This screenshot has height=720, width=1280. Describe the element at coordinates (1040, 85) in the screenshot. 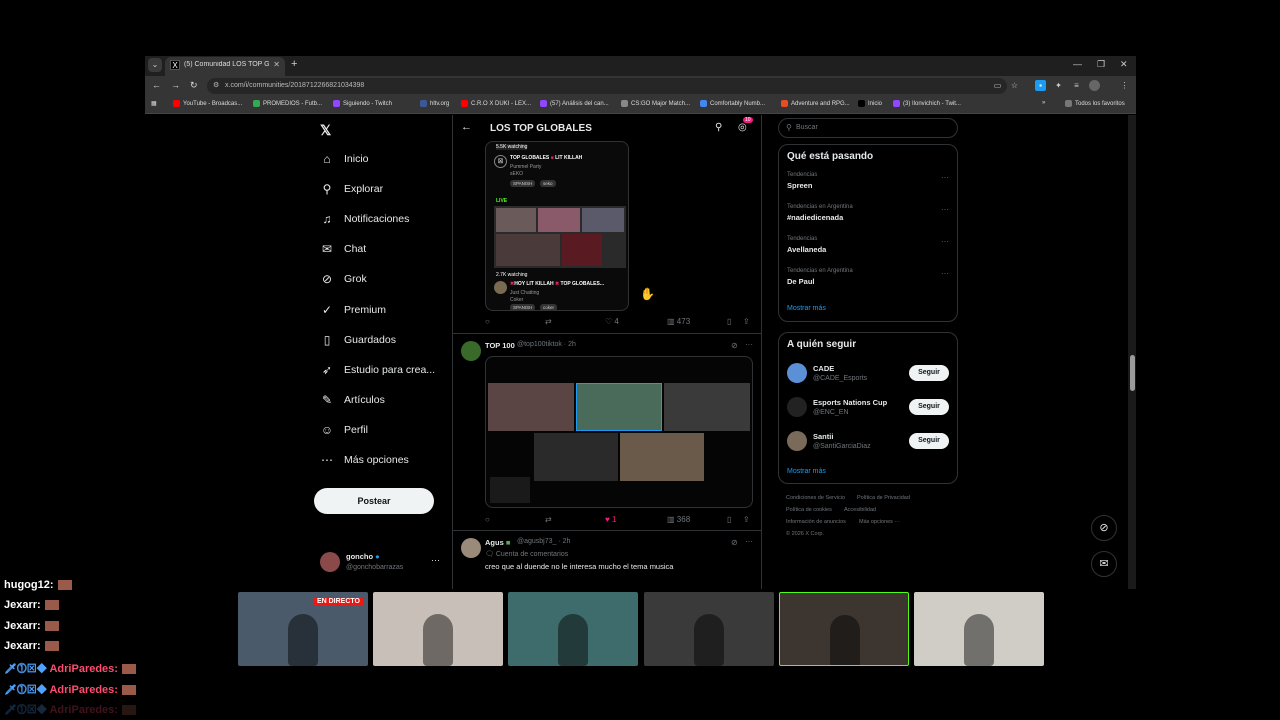

I see `extension-icon: ▪` at that location.